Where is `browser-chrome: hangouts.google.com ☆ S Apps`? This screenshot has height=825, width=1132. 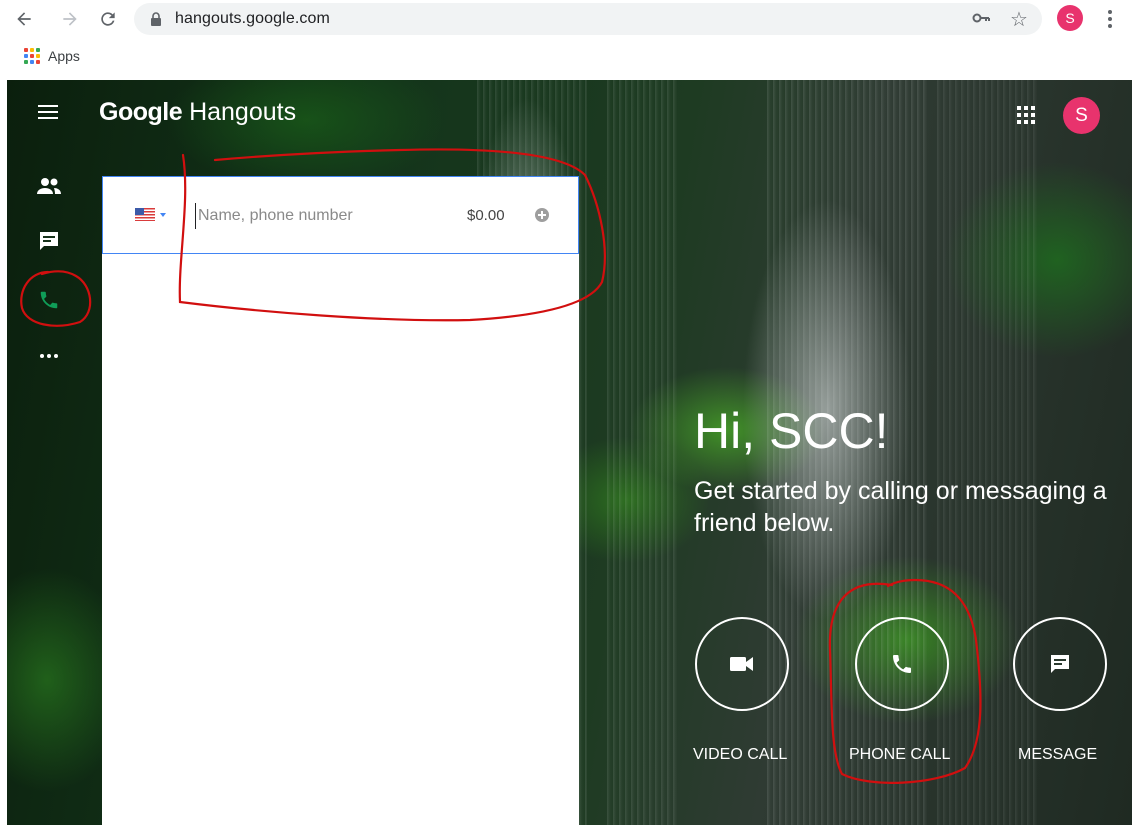 browser-chrome: hangouts.google.com ☆ S Apps is located at coordinates (566, 40).